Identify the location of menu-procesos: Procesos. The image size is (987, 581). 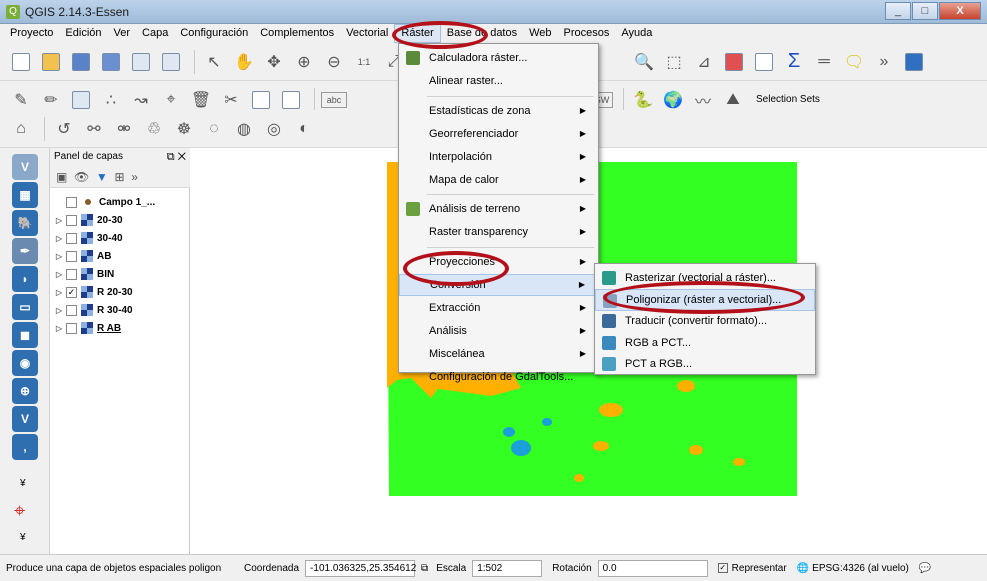
(587, 33).